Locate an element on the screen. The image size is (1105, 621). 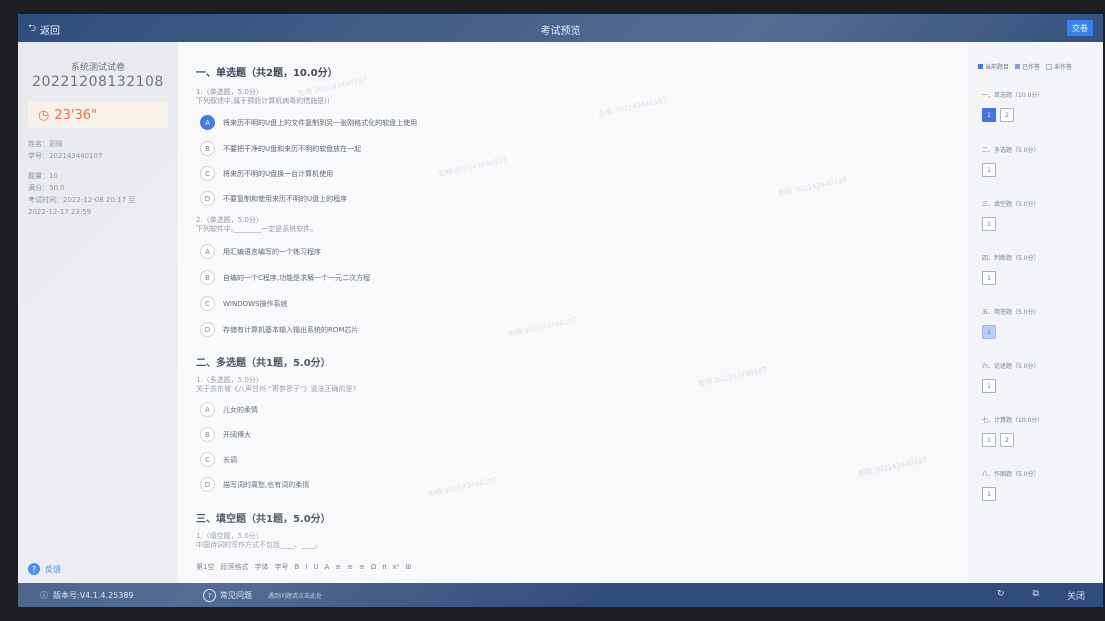
legend-answered: 已作答 is located at coordinates (1027, 66).